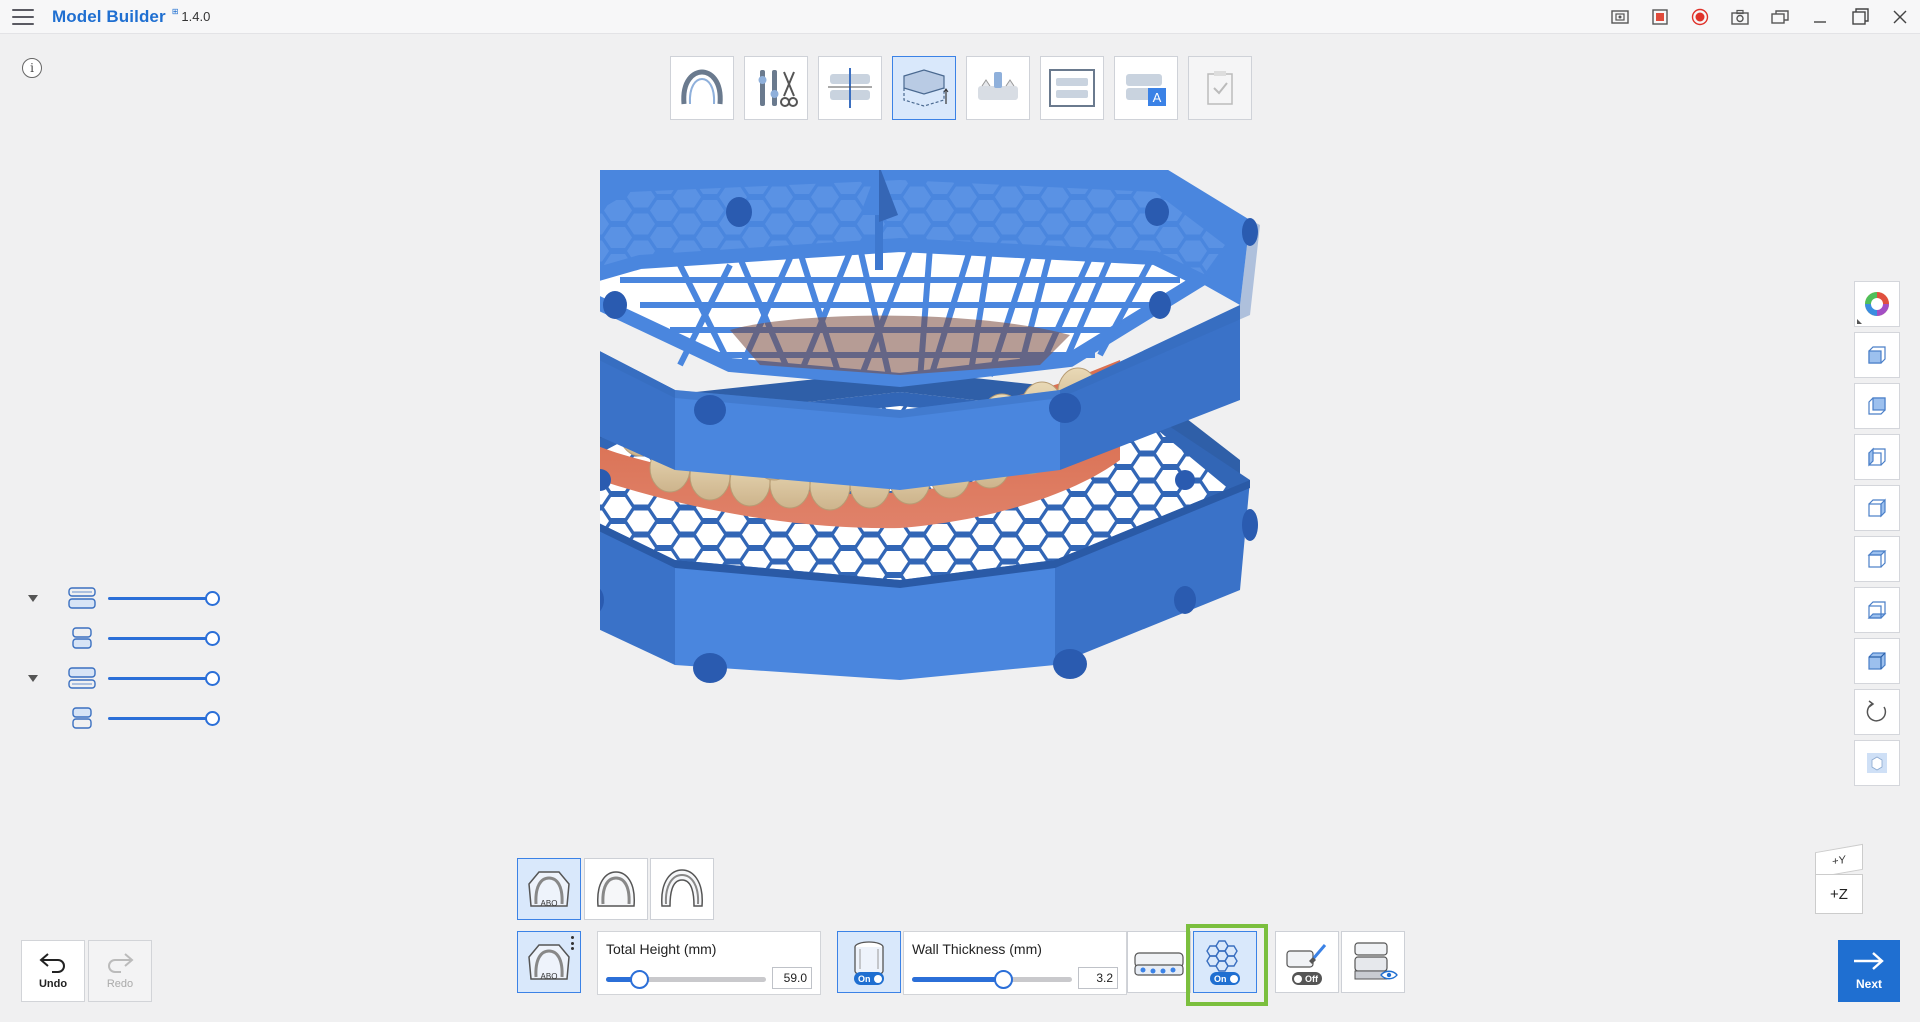 This screenshot has height=1022, width=1920. Describe the element at coordinates (1877, 304) in the screenshot. I see `color-wheel-icon` at that location.